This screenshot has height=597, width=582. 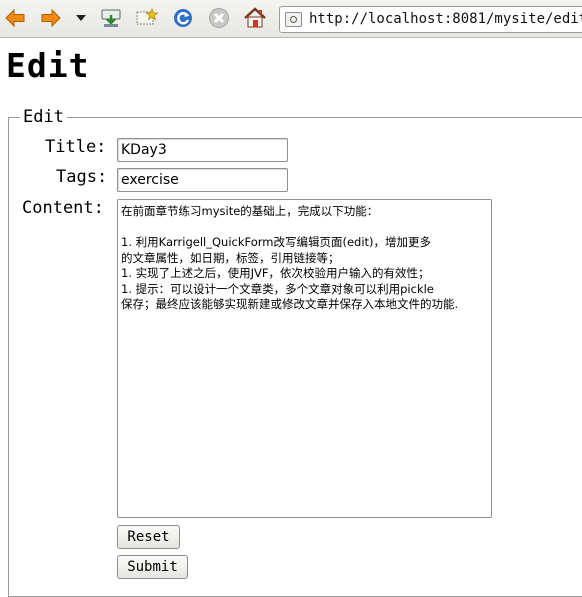 What do you see at coordinates (183, 18) in the screenshot?
I see `reload-icon` at bounding box center [183, 18].